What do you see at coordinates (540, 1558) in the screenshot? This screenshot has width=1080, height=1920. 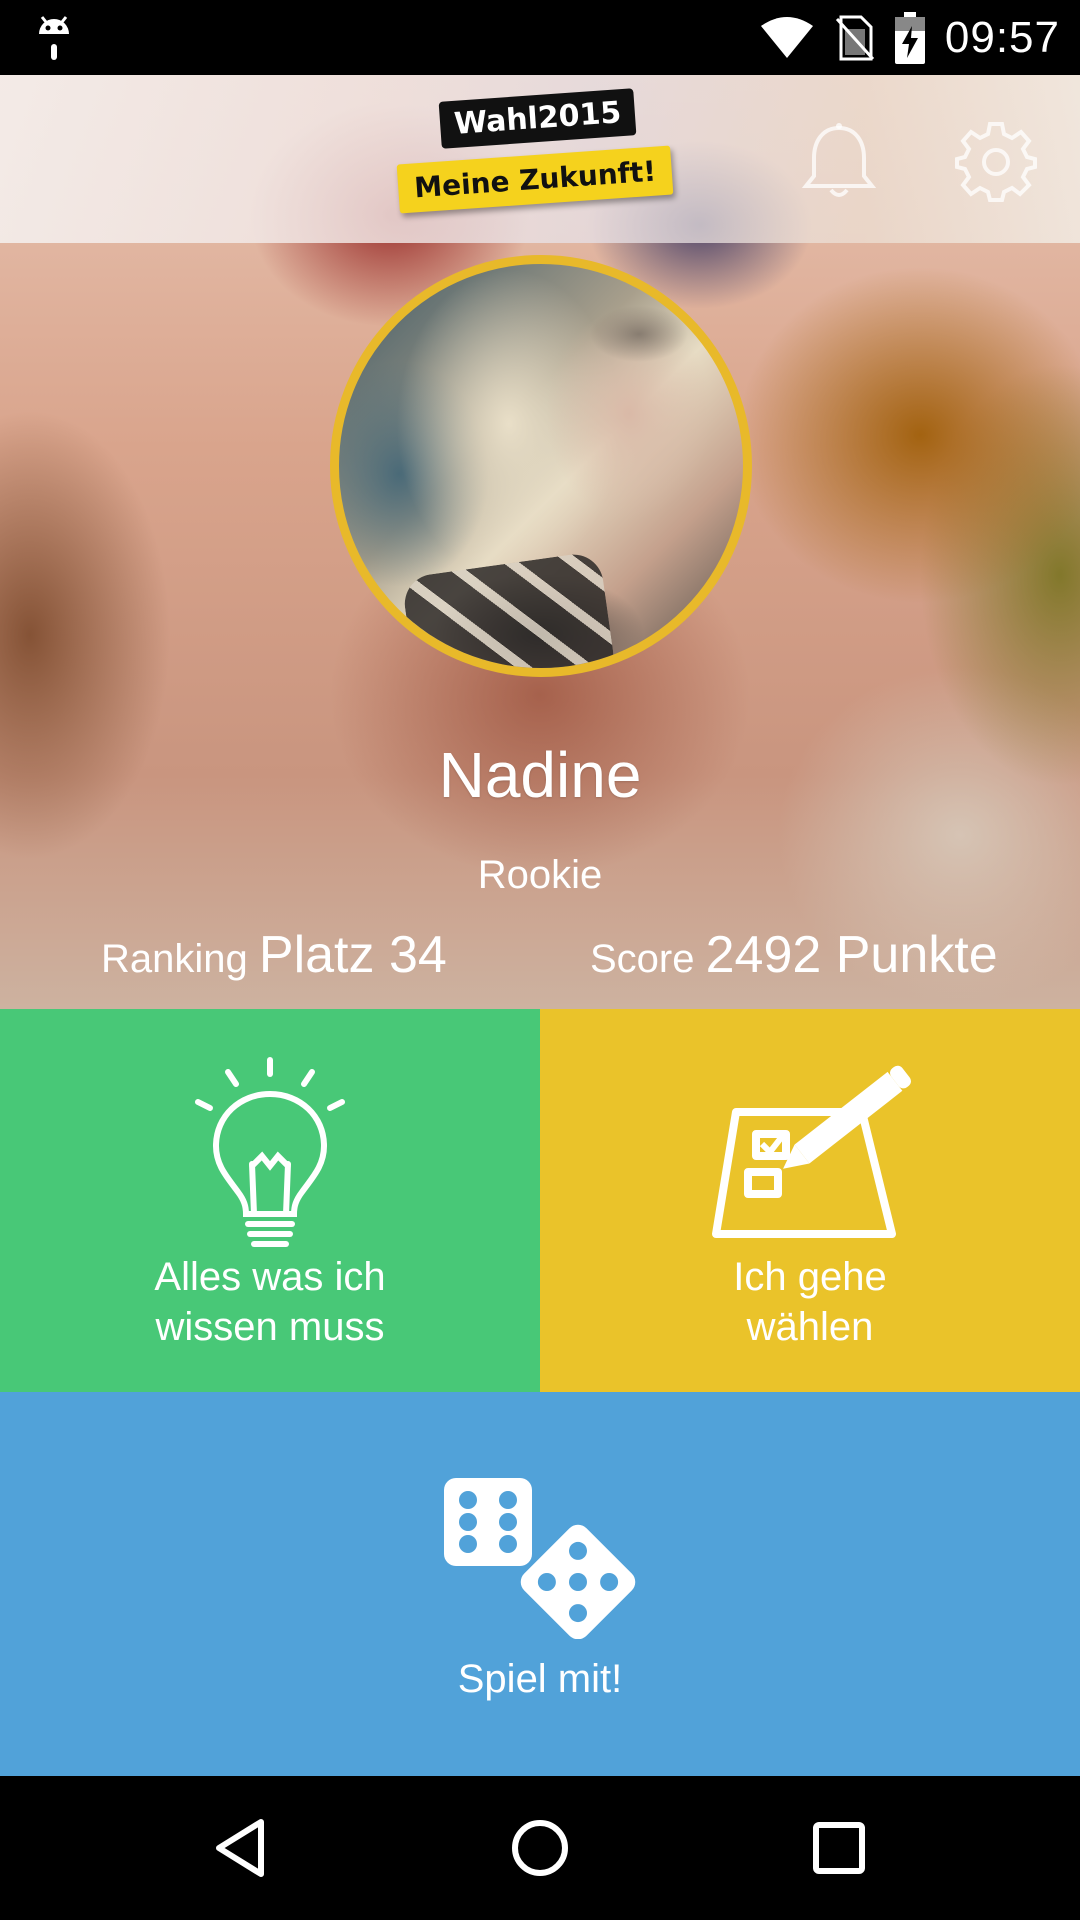 I see `dice-icon` at bounding box center [540, 1558].